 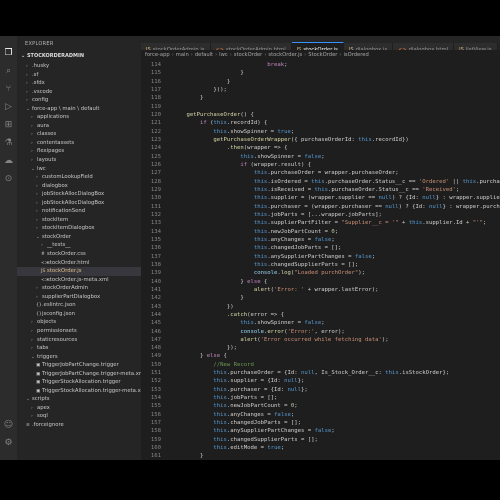 What do you see at coordinates (79, 254) in the screenshot?
I see `file-item: # stockOrder.css` at bounding box center [79, 254].